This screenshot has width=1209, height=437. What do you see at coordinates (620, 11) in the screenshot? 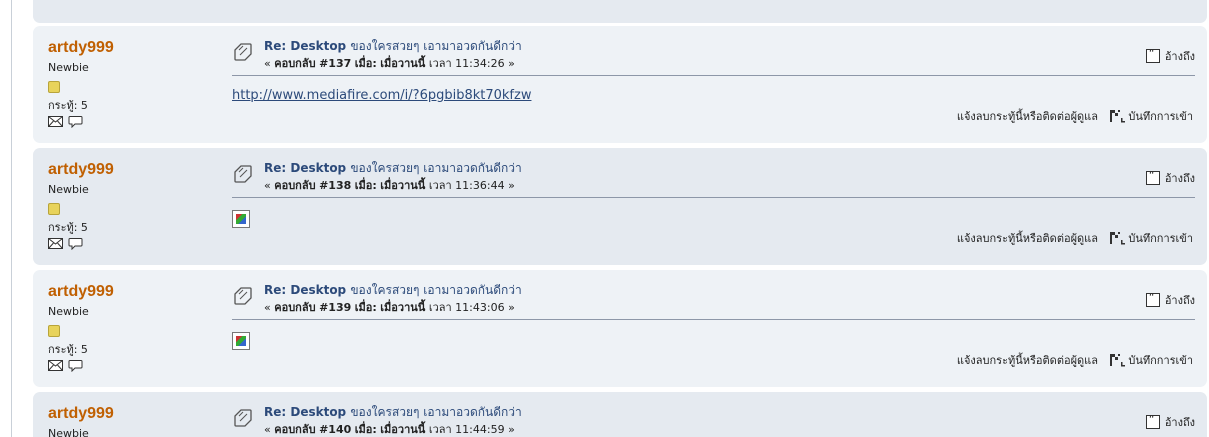
I see `previous-post-tail` at bounding box center [620, 11].